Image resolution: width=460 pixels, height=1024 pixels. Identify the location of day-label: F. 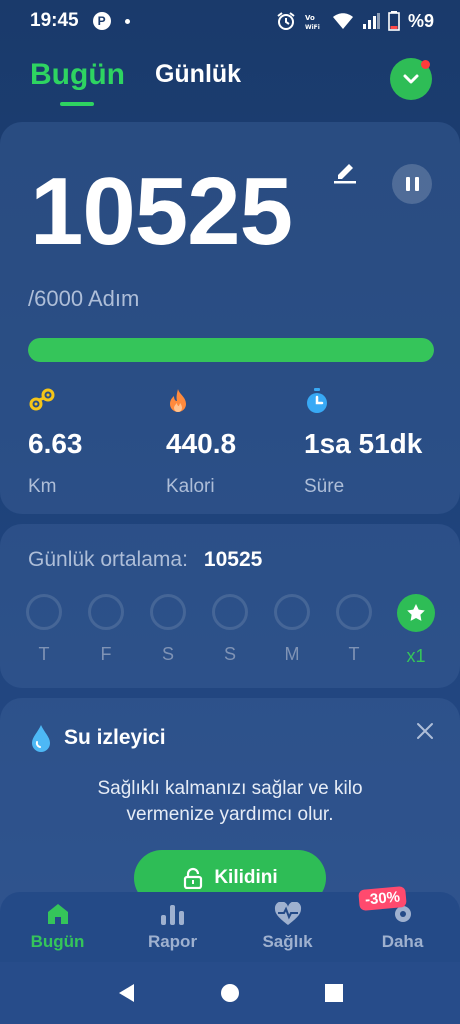
(106, 654).